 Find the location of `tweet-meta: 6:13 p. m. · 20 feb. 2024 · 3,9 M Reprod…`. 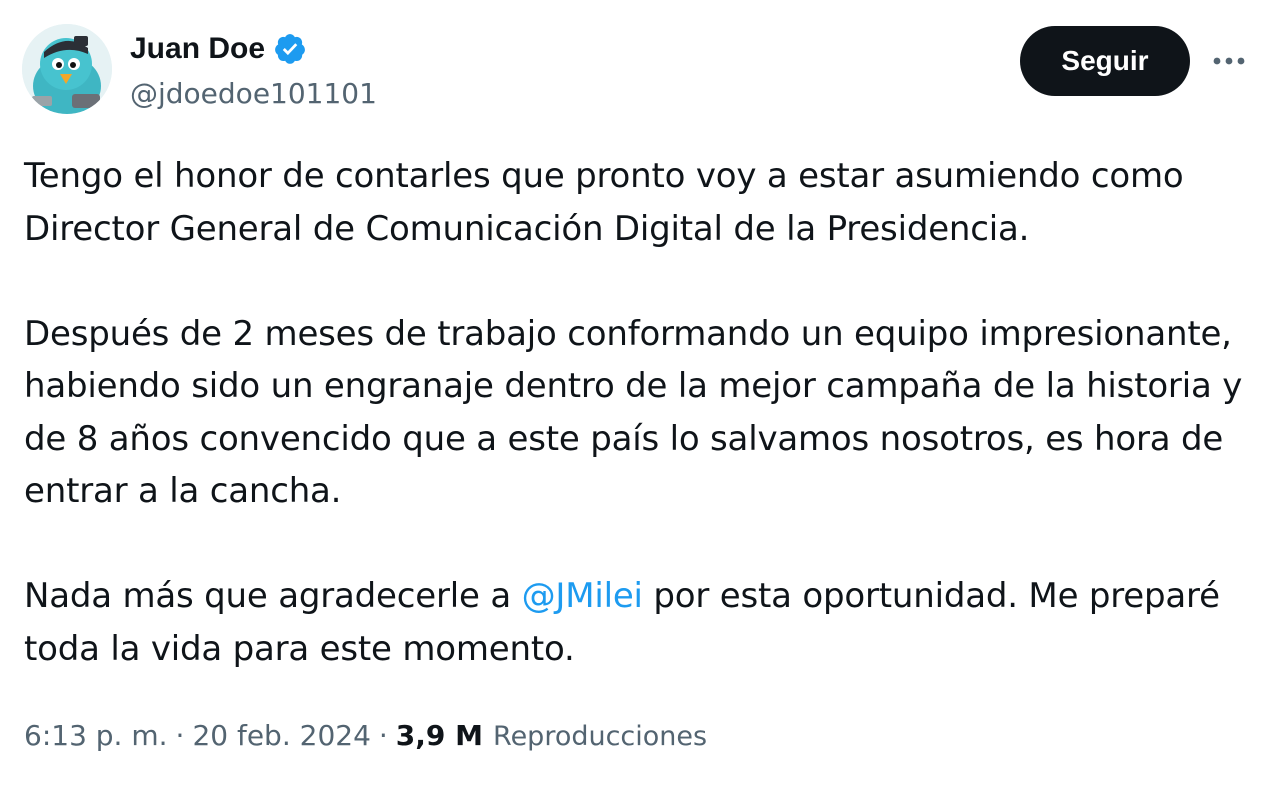

tweet-meta: 6:13 p. m. · 20 feb. 2024 · 3,9 M Reprod… is located at coordinates (365, 736).